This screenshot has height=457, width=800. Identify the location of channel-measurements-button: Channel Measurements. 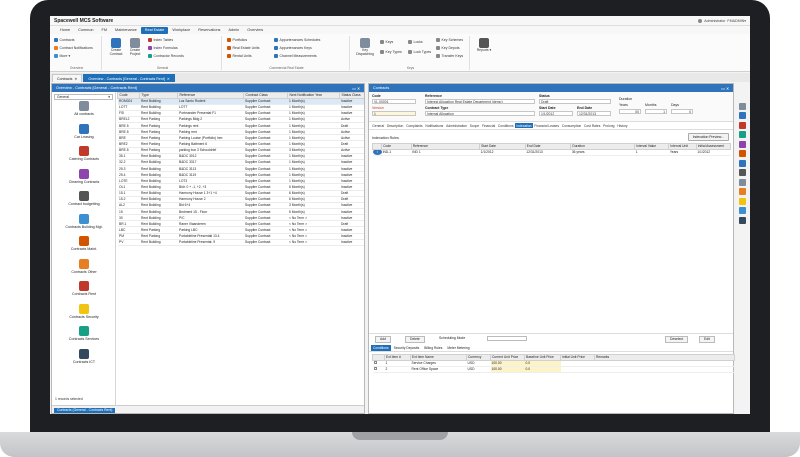
(295, 56).